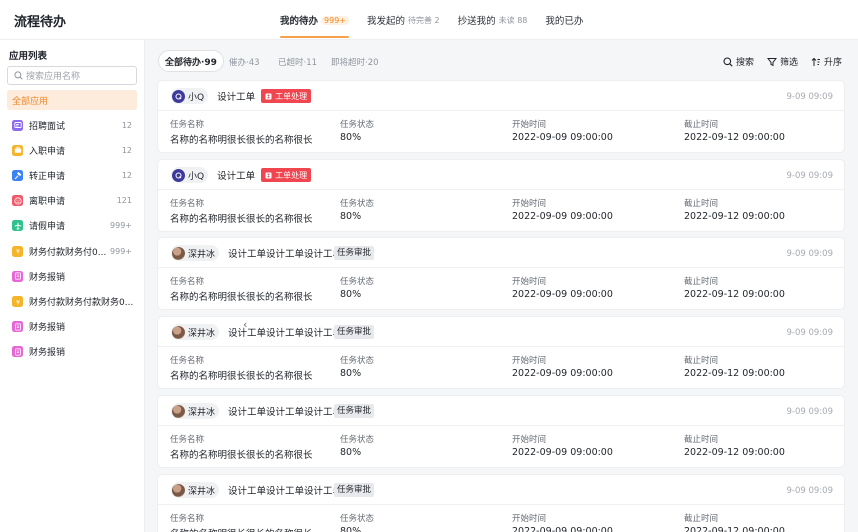  What do you see at coordinates (734, 287) in the screenshot?
I see `field-end-time: 截止时间 2022-09-12 09:00:00` at bounding box center [734, 287].